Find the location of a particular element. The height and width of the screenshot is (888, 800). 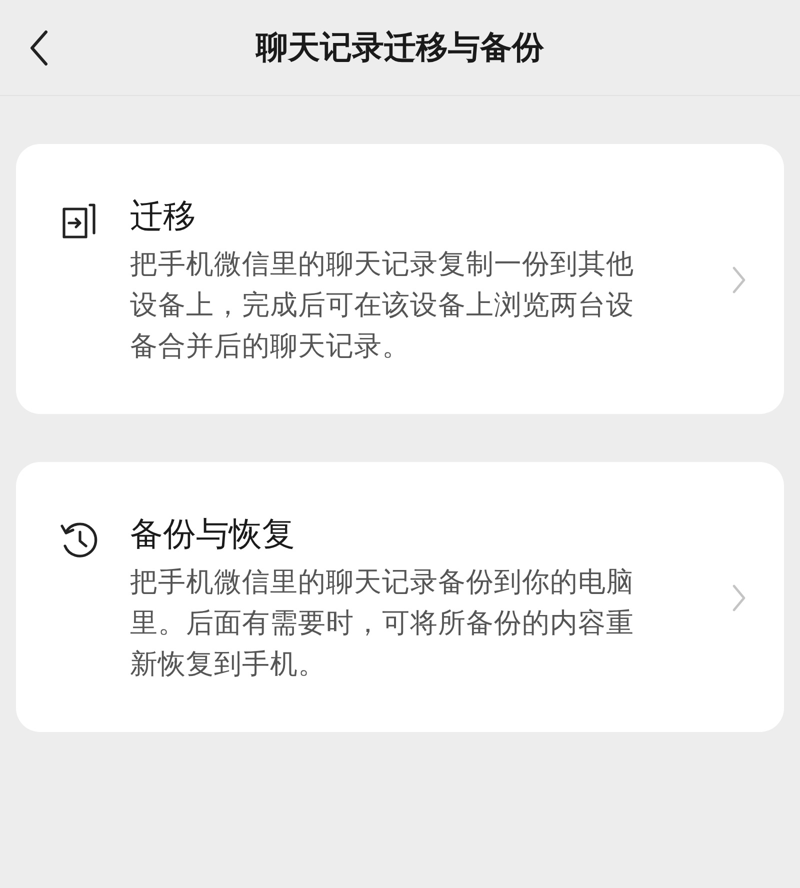

page-title: 聊天记录迁移与备份 is located at coordinates (400, 47).